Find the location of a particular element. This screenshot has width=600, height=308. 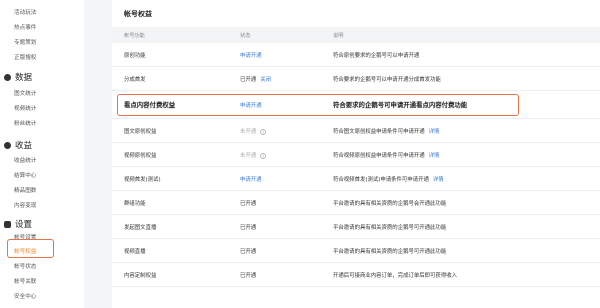

nav-item-account-link: 帐号关联 is located at coordinates (25, 281).